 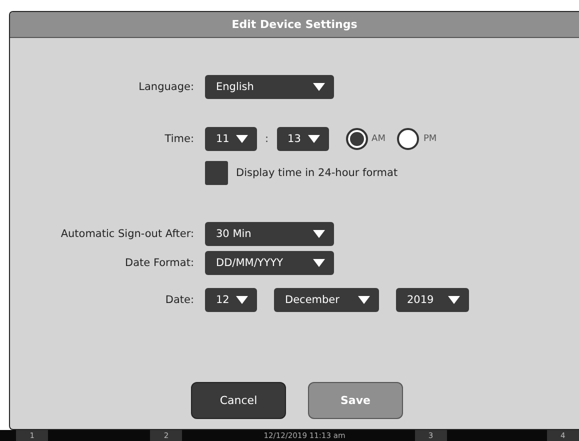 What do you see at coordinates (295, 24) in the screenshot?
I see `dialog-title: Edit Device Settings` at bounding box center [295, 24].